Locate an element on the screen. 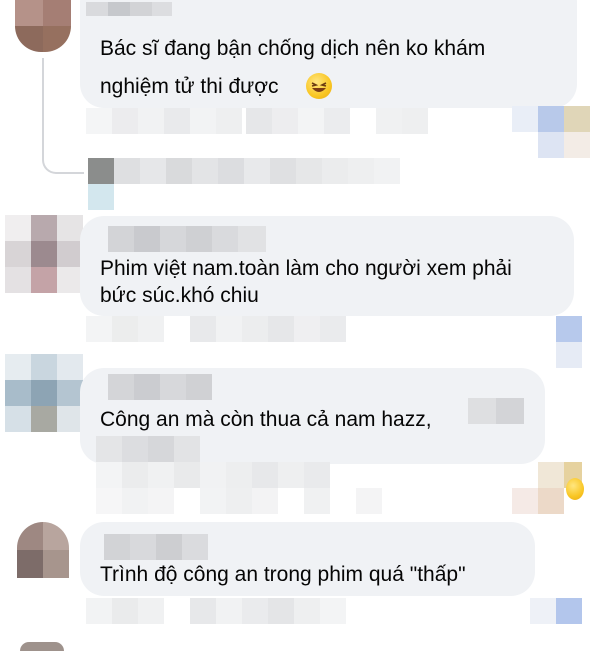 The image size is (600, 651). comment-text-line-1: Công an mà còn thua cả nam hazz, is located at coordinates (266, 419).